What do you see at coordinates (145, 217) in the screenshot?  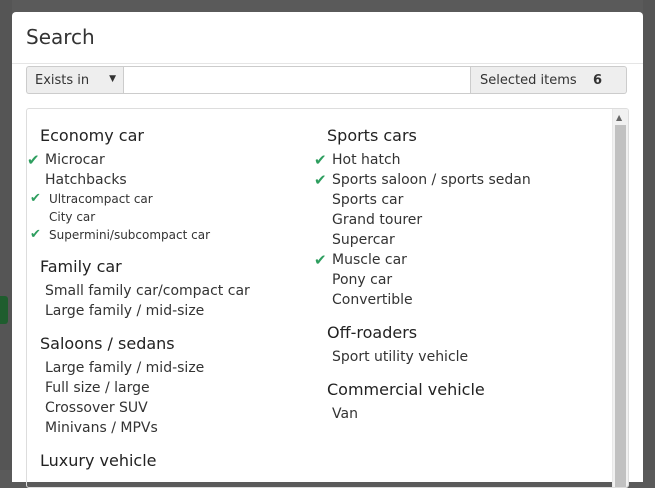 I see `category-item: City car` at bounding box center [145, 217].